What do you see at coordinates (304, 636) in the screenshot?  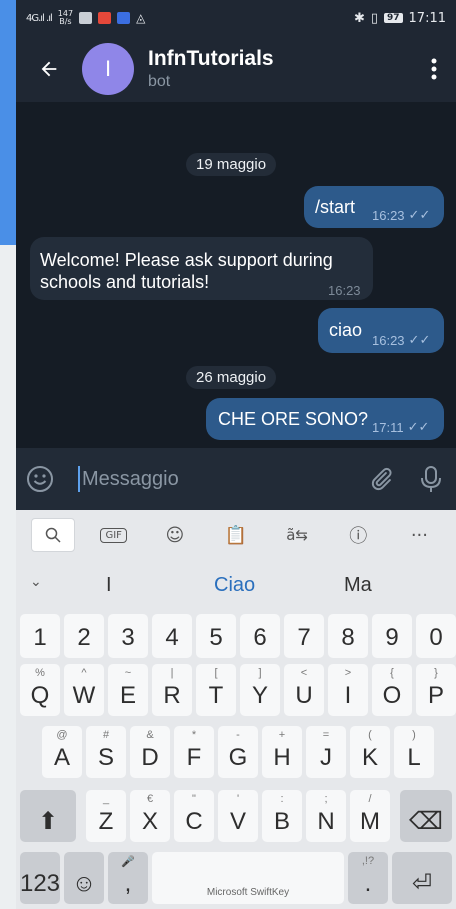 I see `key-7: 7` at bounding box center [304, 636].